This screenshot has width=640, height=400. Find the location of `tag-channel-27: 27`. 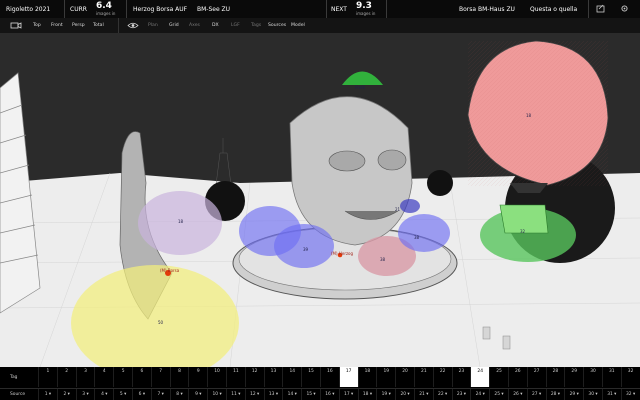

tag-channel-27: 27 is located at coordinates (536, 377).